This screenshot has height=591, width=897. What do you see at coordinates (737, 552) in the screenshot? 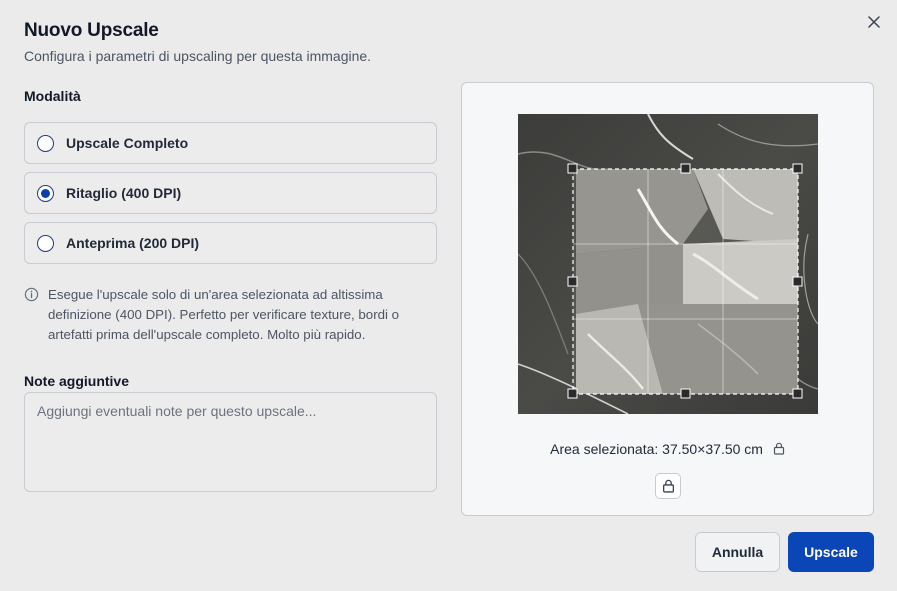
I see `cancel-button: Annulla` at bounding box center [737, 552].